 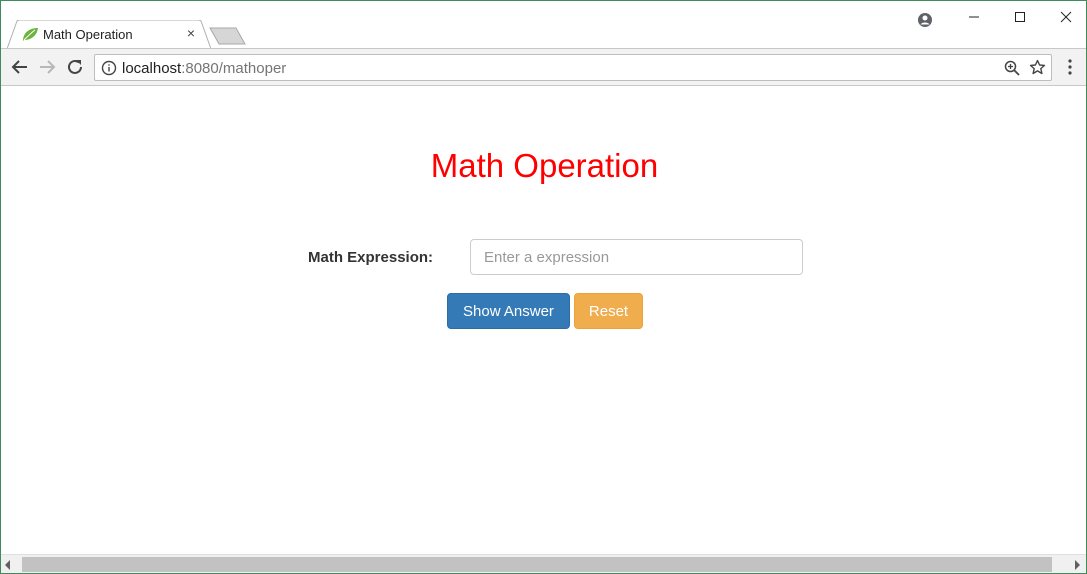 What do you see at coordinates (109, 68) in the screenshot?
I see `info-icon` at bounding box center [109, 68].